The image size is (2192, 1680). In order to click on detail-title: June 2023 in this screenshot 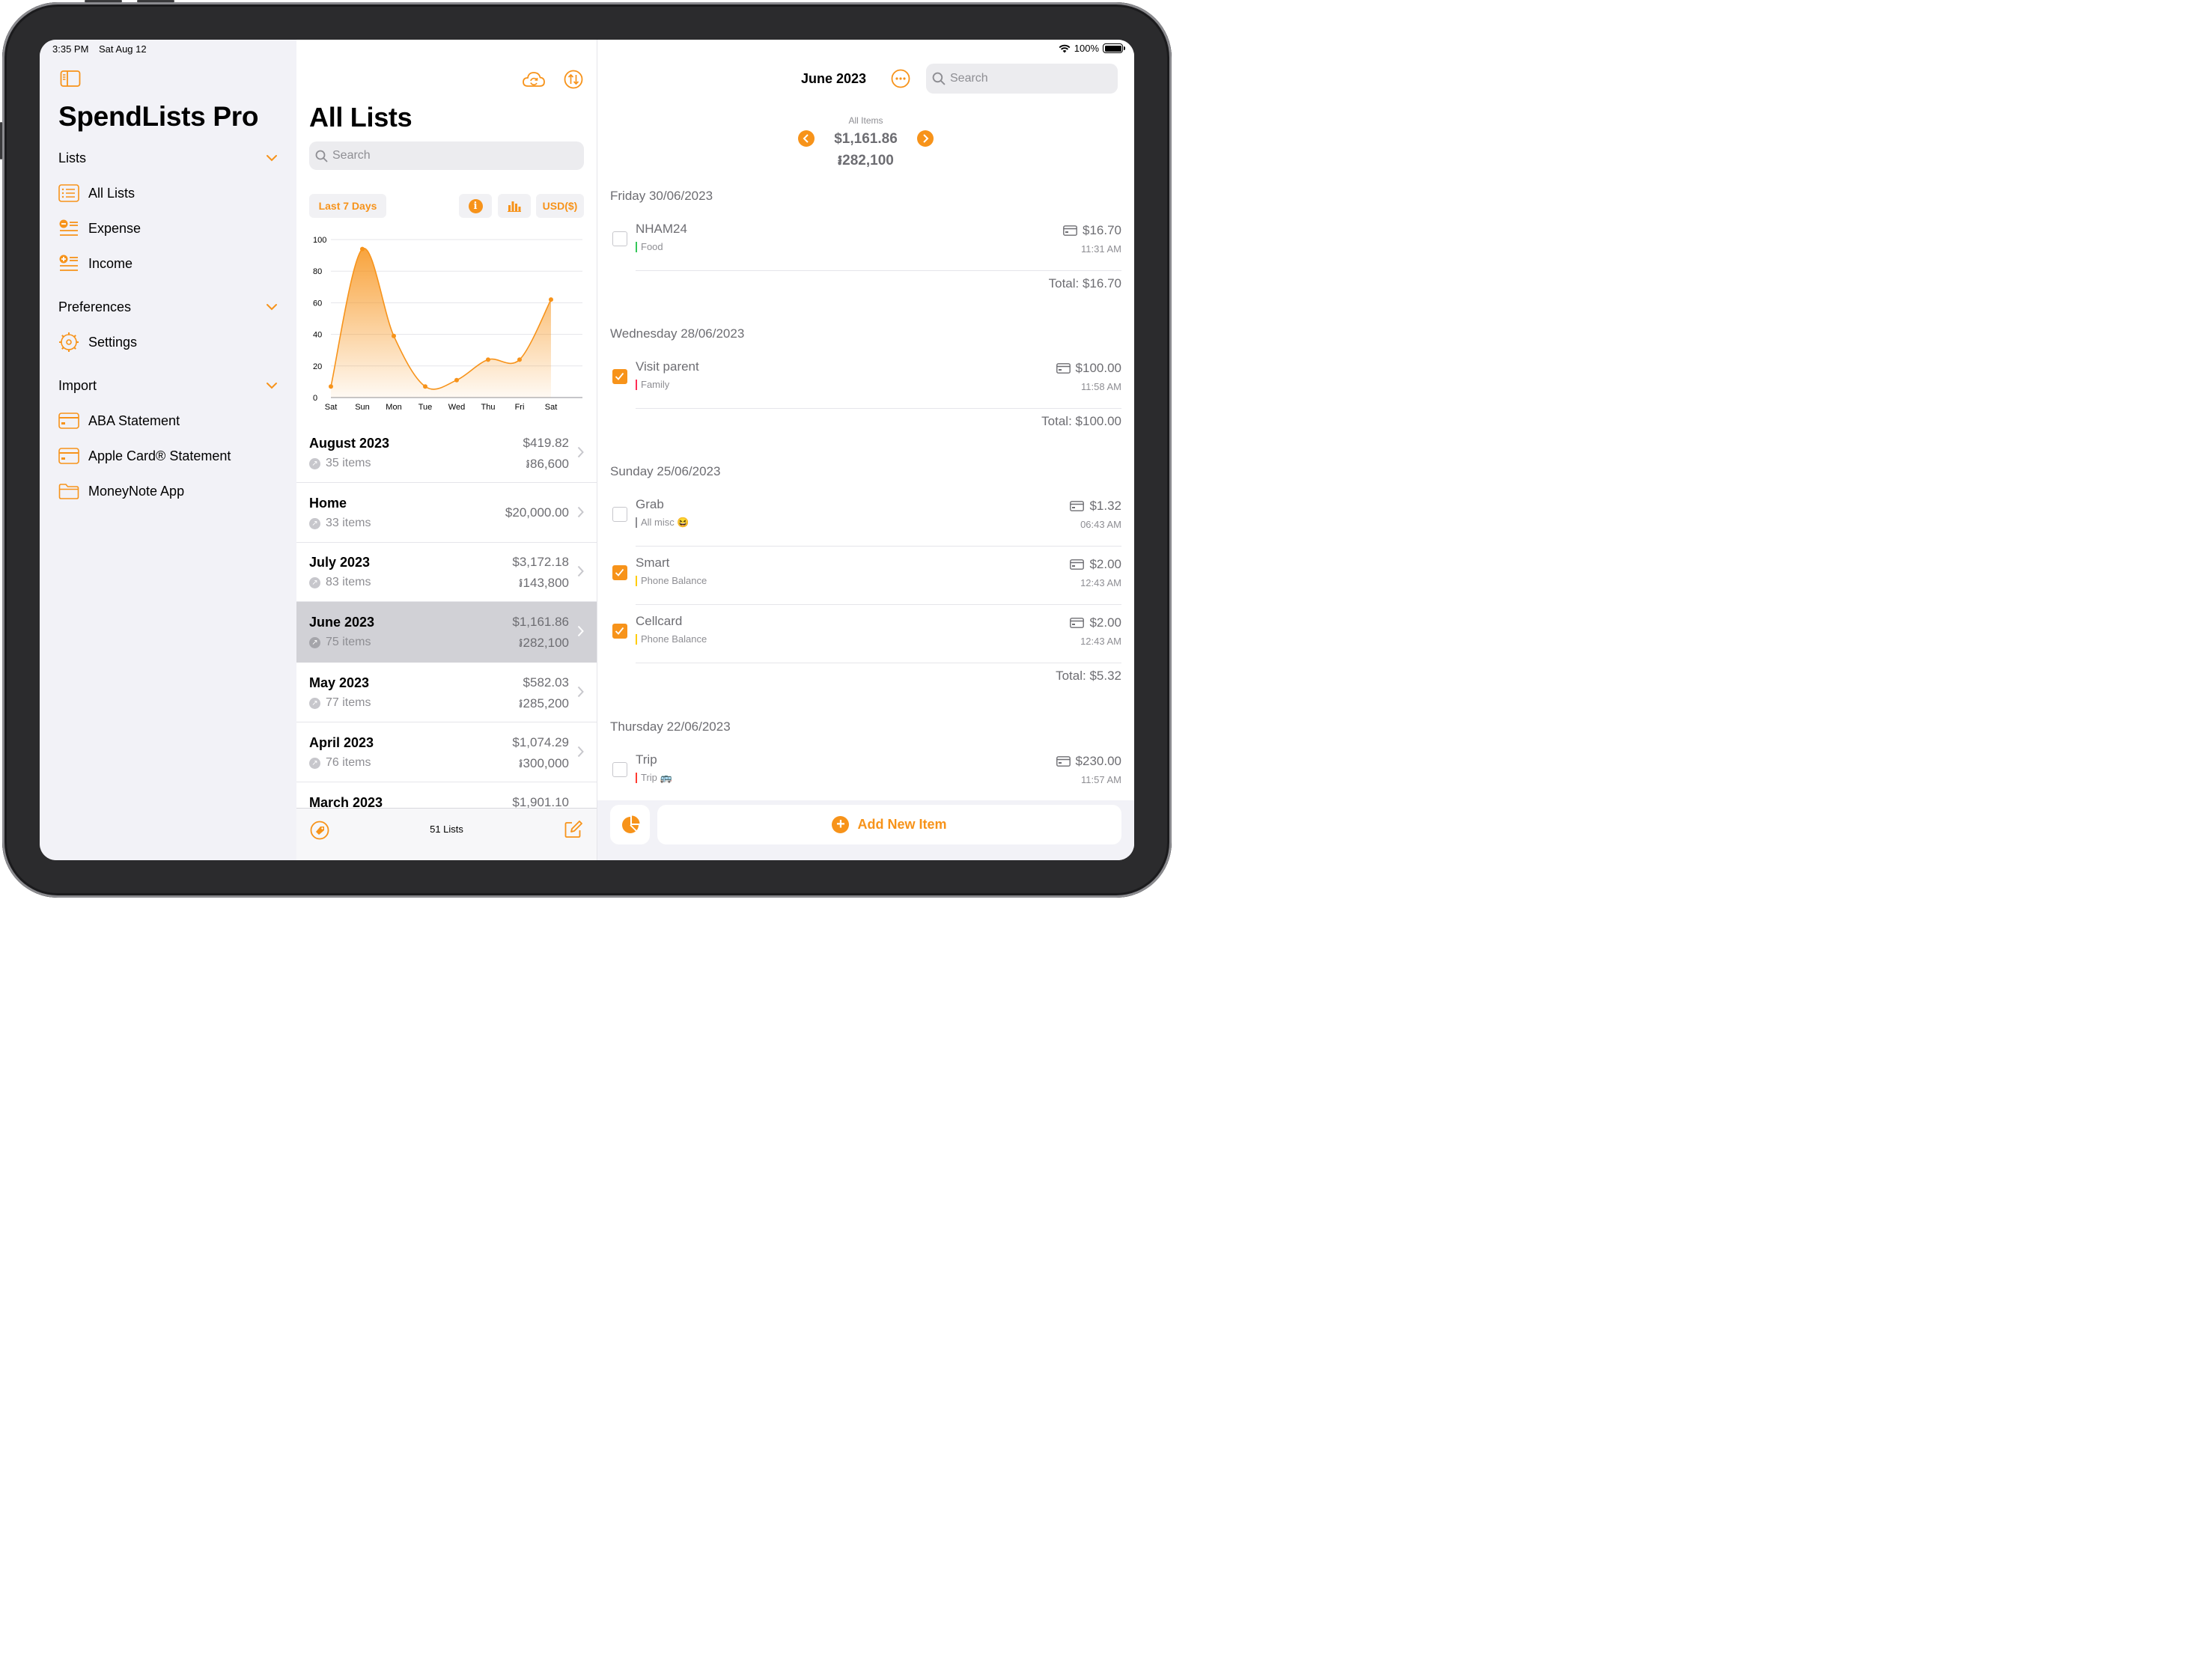, I will do `click(834, 78)`.